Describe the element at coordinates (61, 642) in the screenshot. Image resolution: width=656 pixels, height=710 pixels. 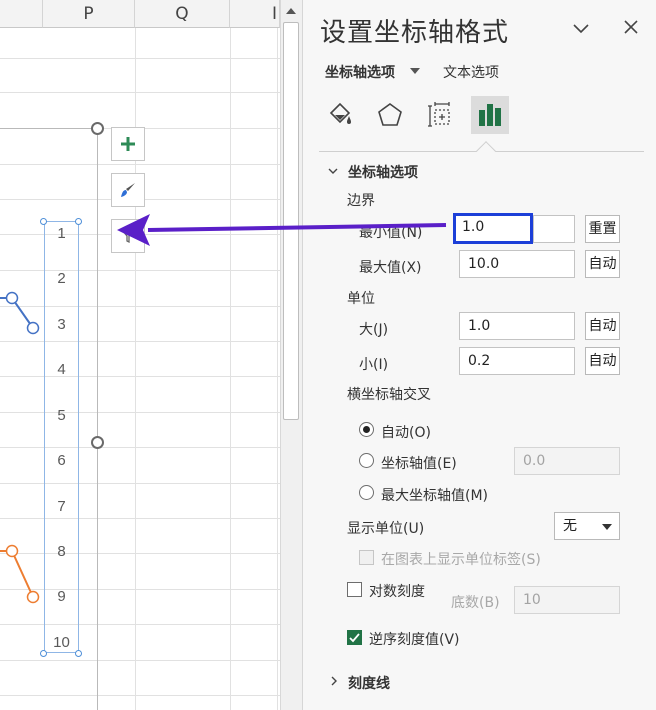
I see `axis-tick-label: 10` at that location.